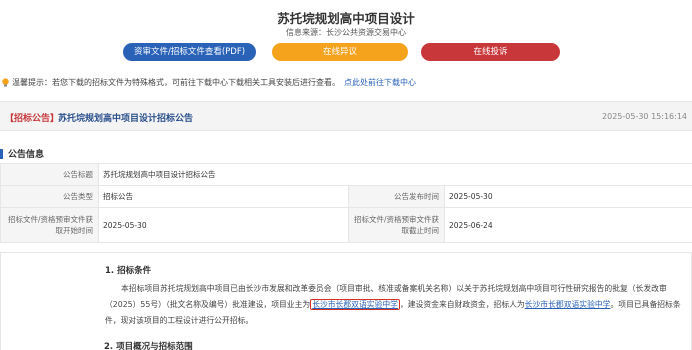  Describe the element at coordinates (5, 82) in the screenshot. I see `lightbulb-icon` at that location.